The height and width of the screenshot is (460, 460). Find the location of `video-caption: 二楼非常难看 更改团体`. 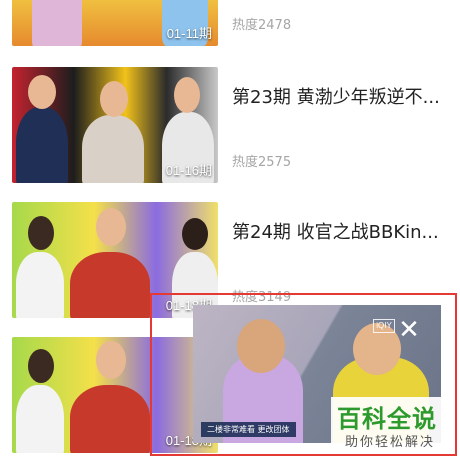

video-caption: 二楼非常难看 更改团体 is located at coordinates (248, 429).